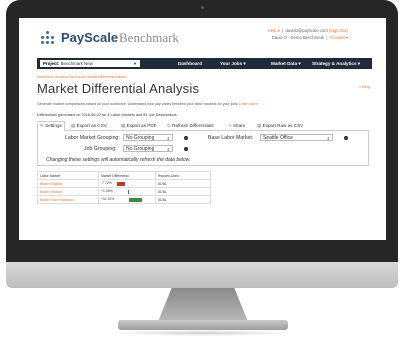 The height and width of the screenshot is (341, 406). I want to click on project-selector: Project: Benchmark New ▼, so click(90, 63).